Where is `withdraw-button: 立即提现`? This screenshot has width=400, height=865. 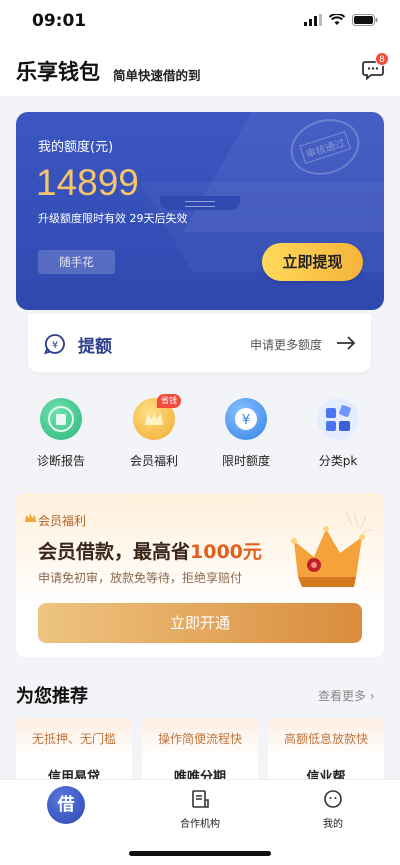 withdraw-button: 立即提现 is located at coordinates (312, 262).